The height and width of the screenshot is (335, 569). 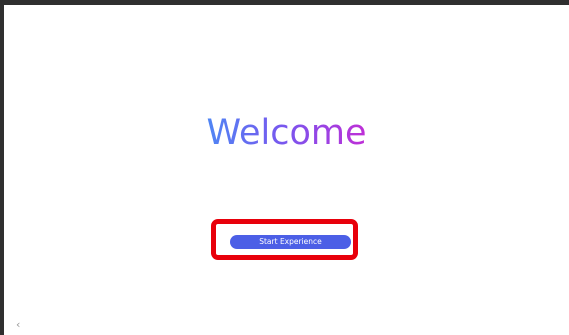 What do you see at coordinates (290, 242) in the screenshot?
I see `start-experience-button: Start Experience` at bounding box center [290, 242].